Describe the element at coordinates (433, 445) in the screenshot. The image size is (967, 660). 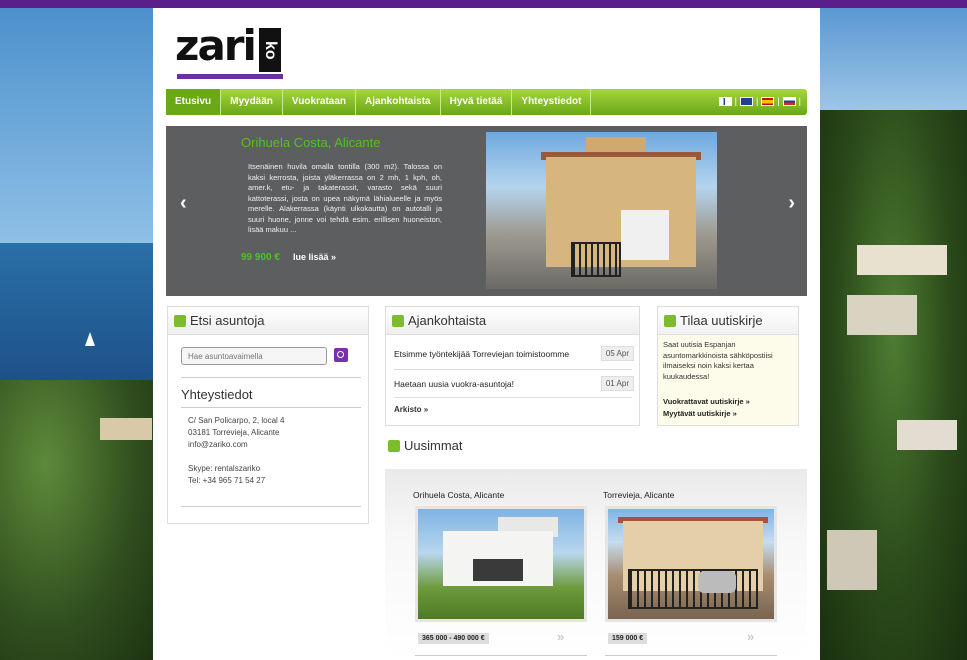
I see `newest-section-title: Uusimmat` at that location.